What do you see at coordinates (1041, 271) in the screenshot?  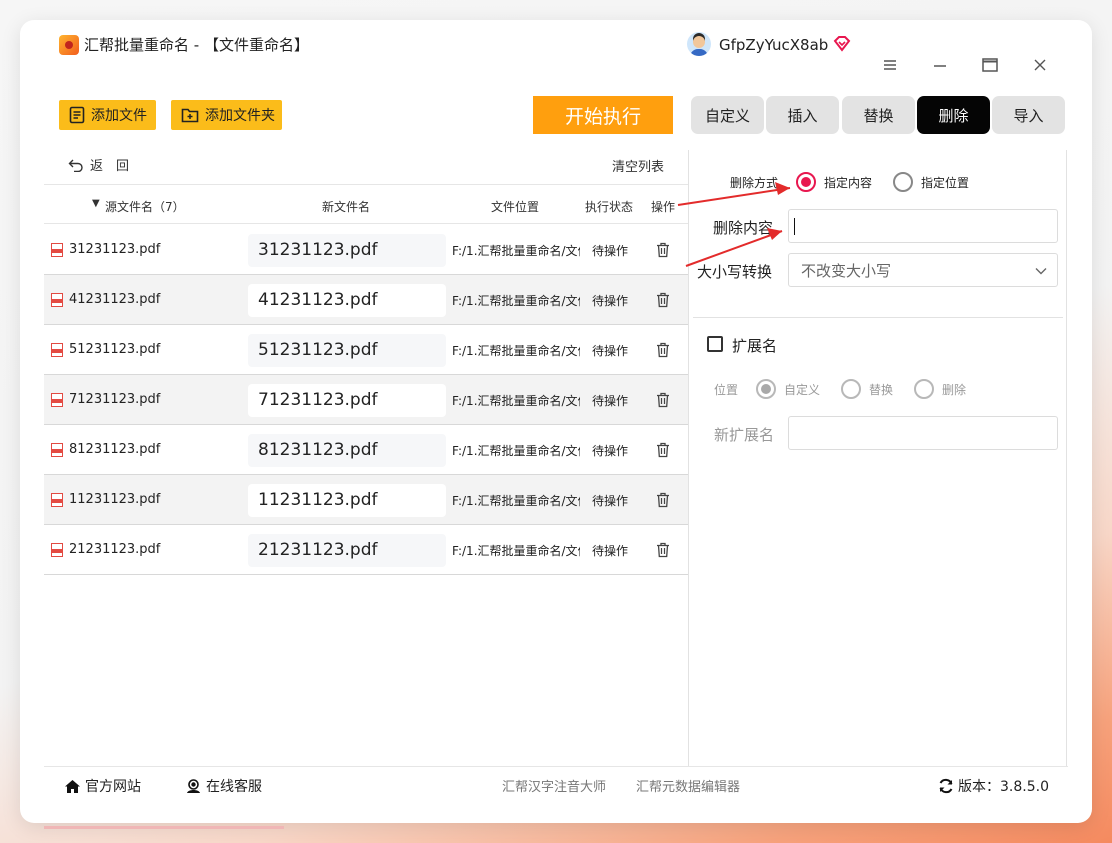 I see `chevron-down-icon` at bounding box center [1041, 271].